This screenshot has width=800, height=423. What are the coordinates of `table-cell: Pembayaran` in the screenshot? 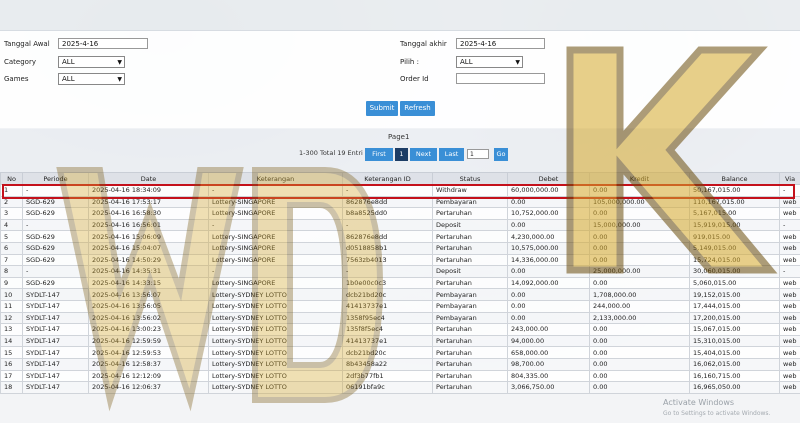 It's located at (470, 318).